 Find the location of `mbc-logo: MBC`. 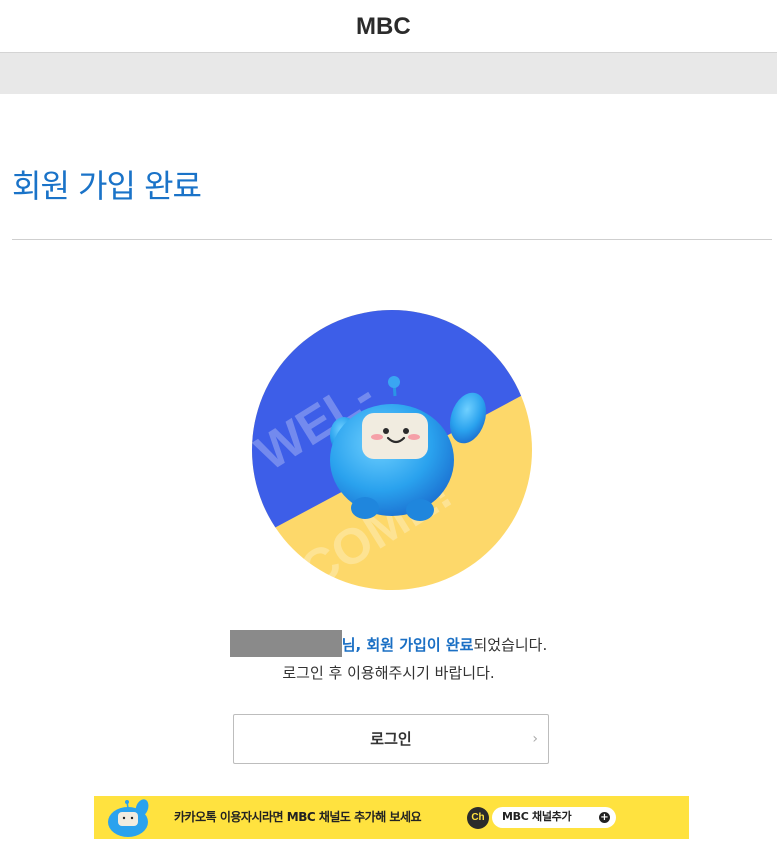

mbc-logo: MBC is located at coordinates (383, 27).